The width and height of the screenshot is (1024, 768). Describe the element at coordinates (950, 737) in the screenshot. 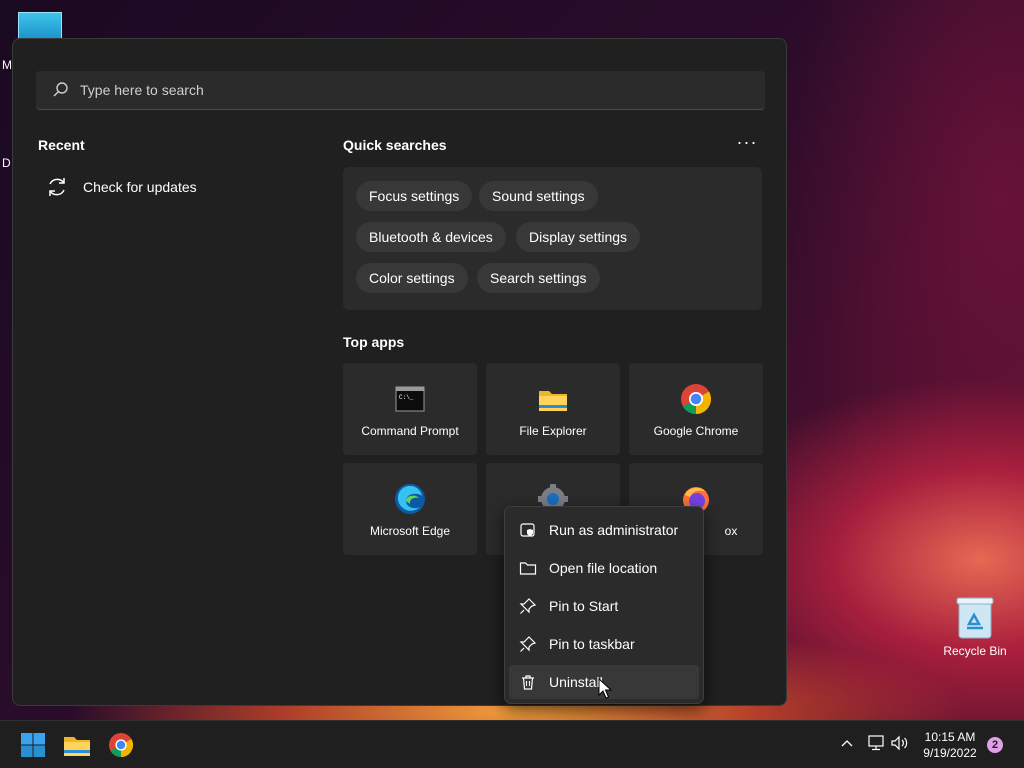

I see `clock-time: 10:15 AM` at that location.